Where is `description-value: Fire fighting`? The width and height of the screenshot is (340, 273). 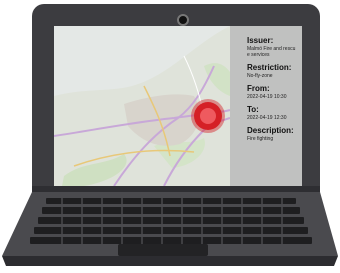 description-value: Fire fighting is located at coordinates (260, 139).